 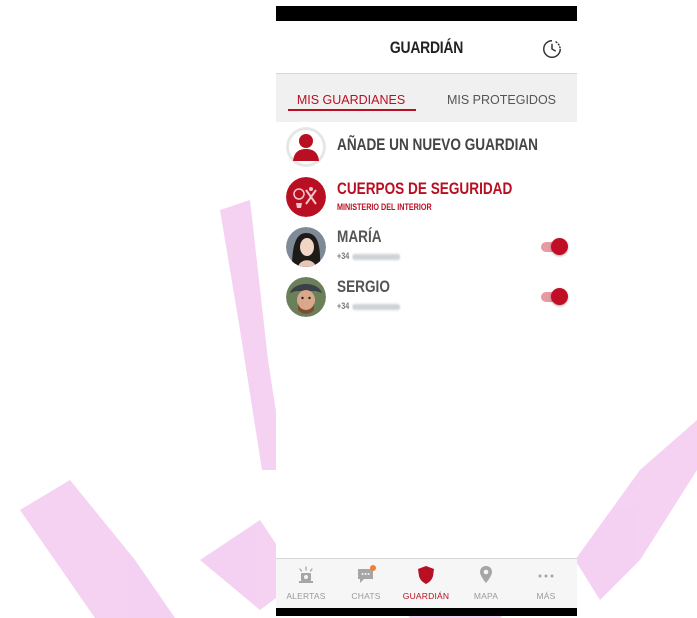 I want to click on chat-icon, so click(x=367, y=574).